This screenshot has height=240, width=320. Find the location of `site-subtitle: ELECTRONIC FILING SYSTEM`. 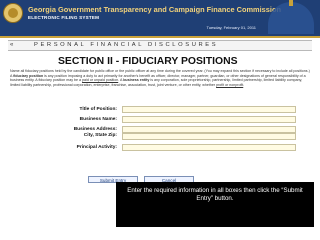

site-subtitle: ELECTRONIC FILING SYSTEM is located at coordinates (64, 17).